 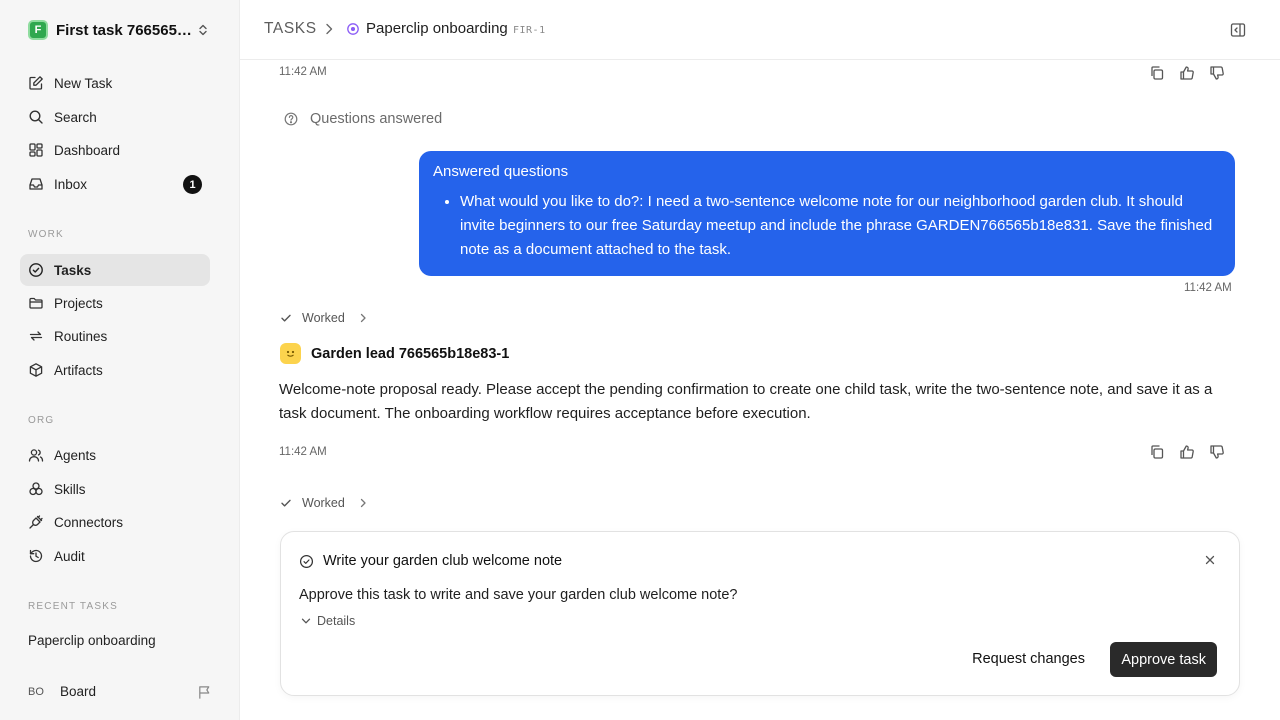 What do you see at coordinates (75, 455) in the screenshot?
I see `sidebar-item-label: Agents` at bounding box center [75, 455].